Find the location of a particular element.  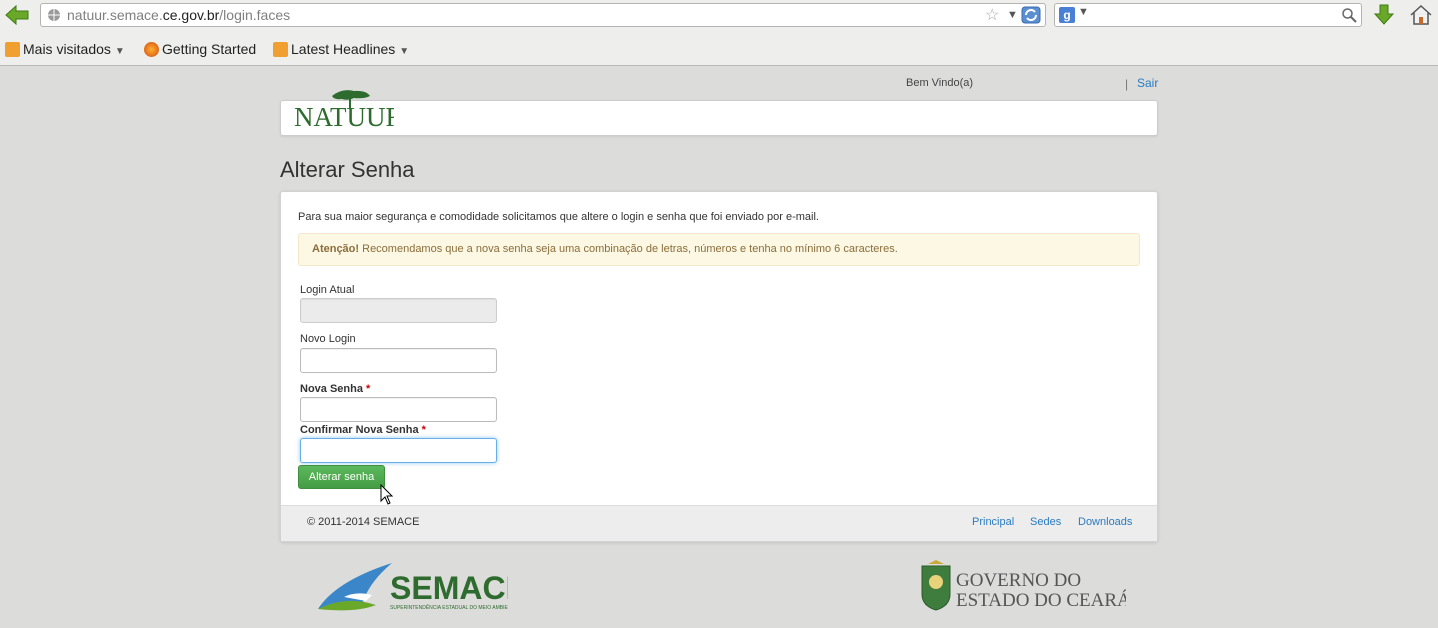

novo-login-field is located at coordinates (398, 360).